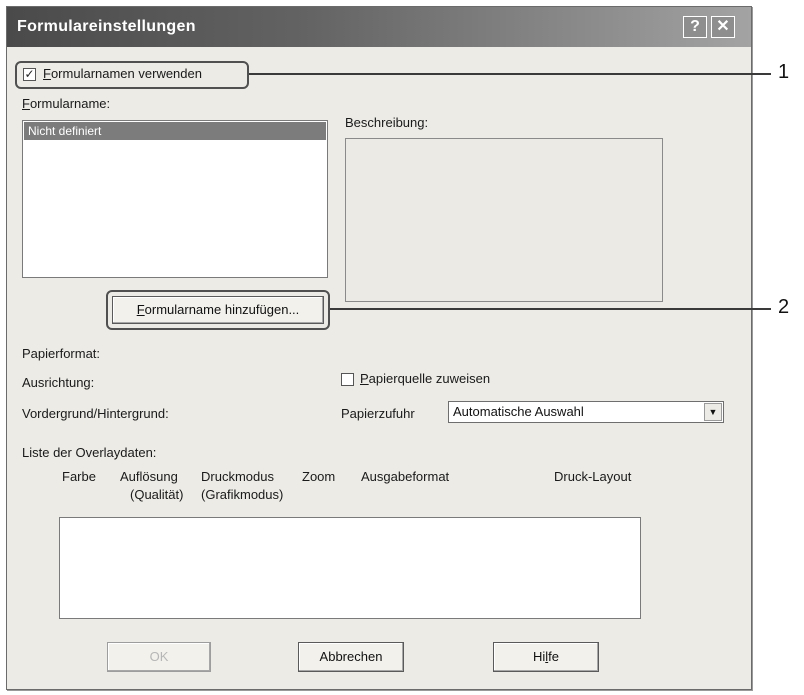 The height and width of the screenshot is (695, 804). I want to click on use-form-names-checkbox: ✓, so click(29, 74).